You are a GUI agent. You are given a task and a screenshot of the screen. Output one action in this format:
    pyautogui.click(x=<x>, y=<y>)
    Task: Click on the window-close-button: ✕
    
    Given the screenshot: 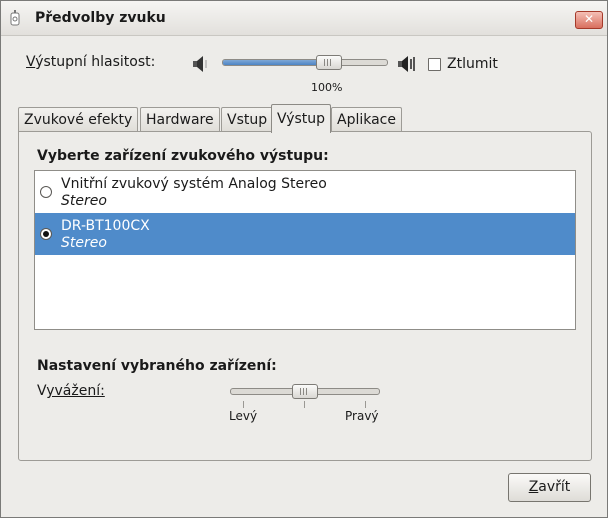 What is the action you would take?
    pyautogui.click(x=589, y=20)
    